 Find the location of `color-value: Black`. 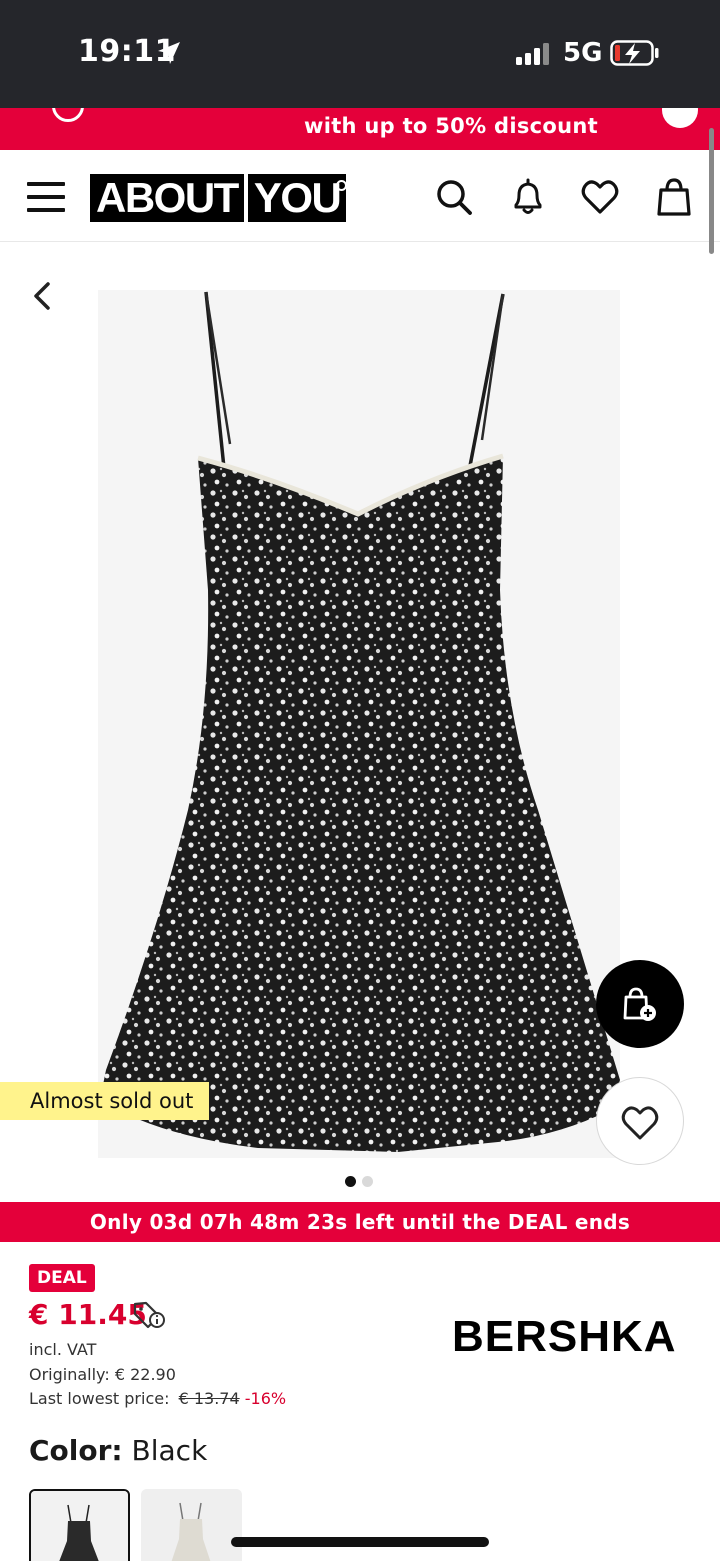

color-value: Black is located at coordinates (169, 1450).